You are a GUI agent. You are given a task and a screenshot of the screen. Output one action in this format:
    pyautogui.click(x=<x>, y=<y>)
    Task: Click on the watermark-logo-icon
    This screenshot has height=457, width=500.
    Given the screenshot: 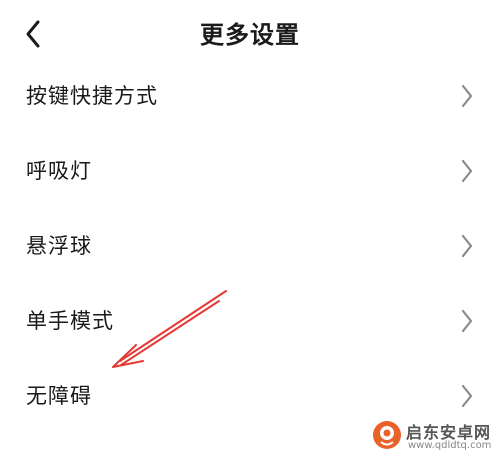 What is the action you would take?
    pyautogui.click(x=387, y=435)
    